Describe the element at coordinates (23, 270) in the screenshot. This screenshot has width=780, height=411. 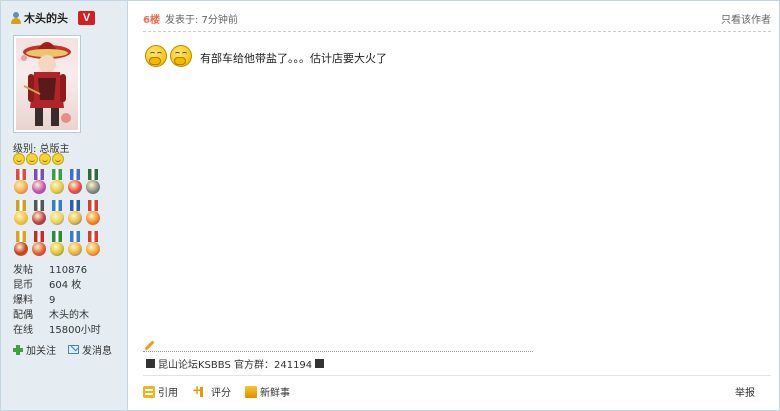
I see `stat-key: 发帖` at that location.